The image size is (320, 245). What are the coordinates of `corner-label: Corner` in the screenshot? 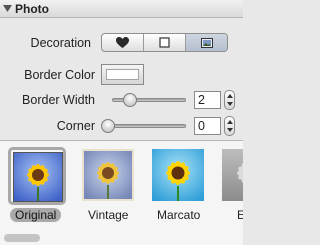 It's located at (75, 126).